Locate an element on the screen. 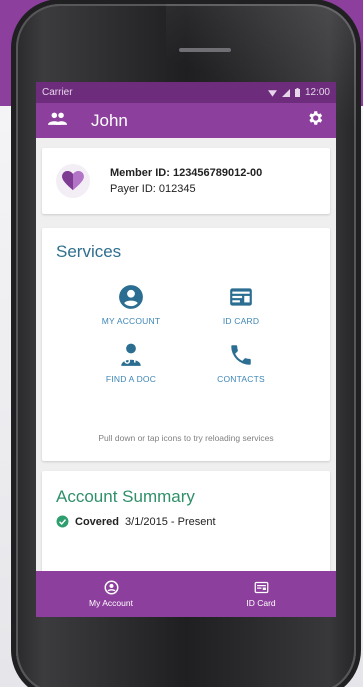 The image size is (363, 687). gear-icon is located at coordinates (315, 120).